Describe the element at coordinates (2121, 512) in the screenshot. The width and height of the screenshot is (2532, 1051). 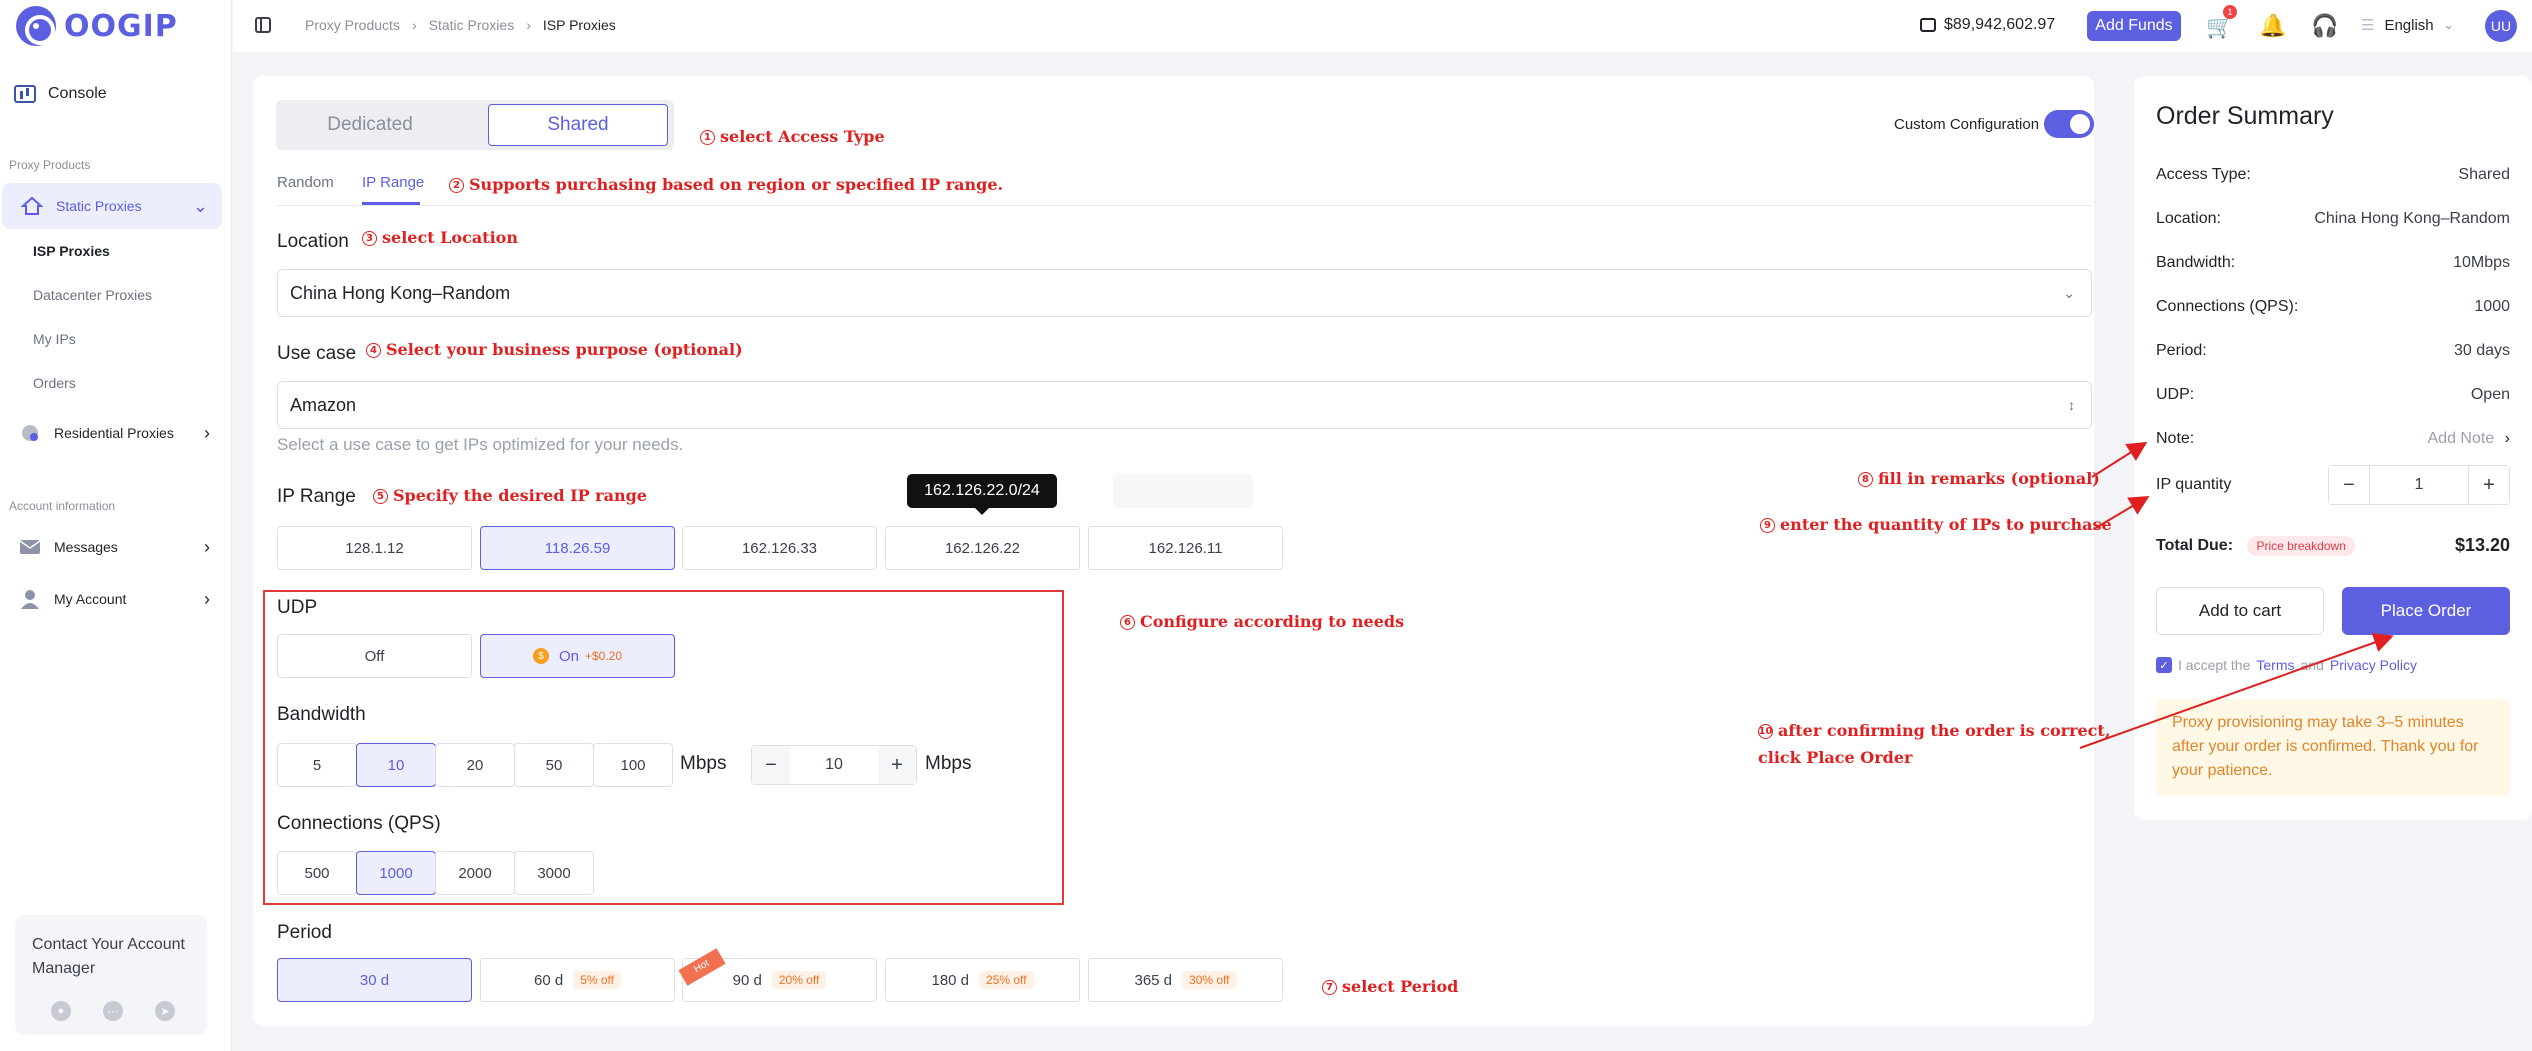
I see `arrow-quantity` at that location.